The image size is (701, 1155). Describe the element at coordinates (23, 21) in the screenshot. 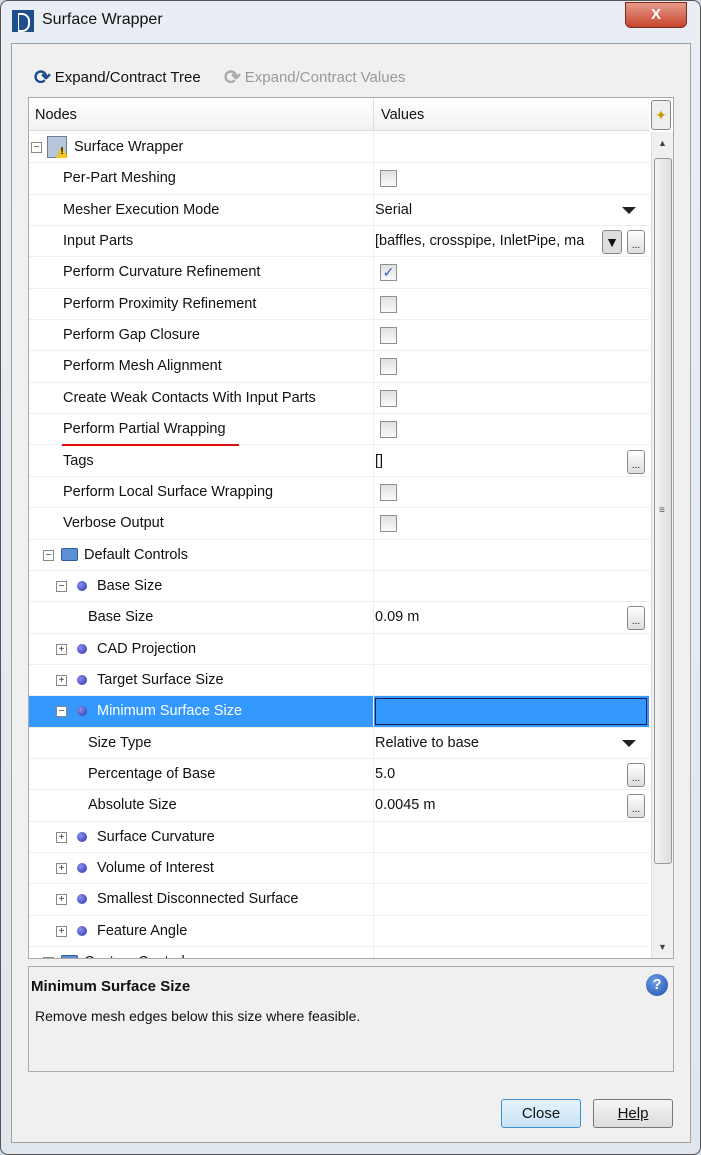

I see `app-logo-icon` at that location.